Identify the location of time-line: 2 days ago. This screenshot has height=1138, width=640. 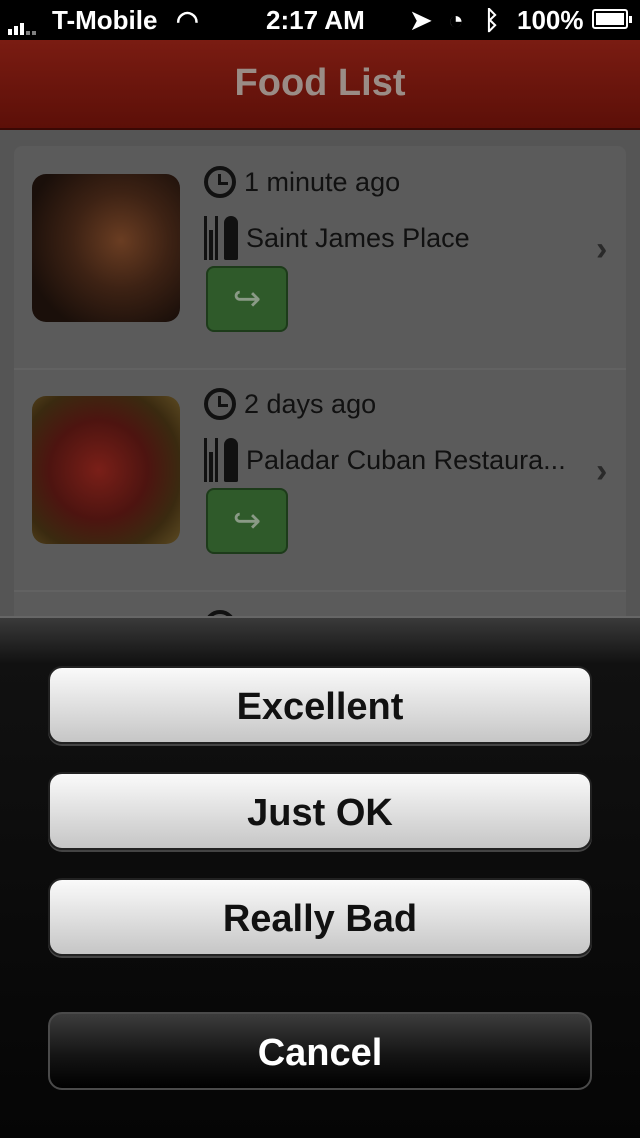
(290, 404).